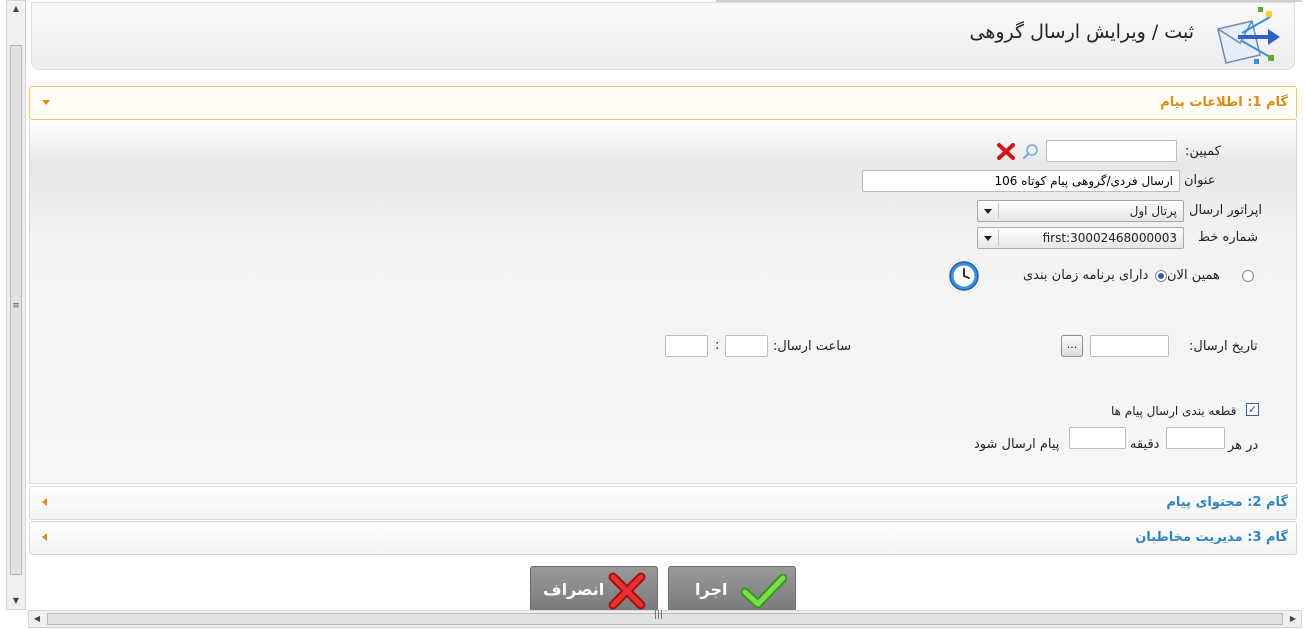 The height and width of the screenshot is (629, 1307). I want to click on search-icon, so click(1030, 151).